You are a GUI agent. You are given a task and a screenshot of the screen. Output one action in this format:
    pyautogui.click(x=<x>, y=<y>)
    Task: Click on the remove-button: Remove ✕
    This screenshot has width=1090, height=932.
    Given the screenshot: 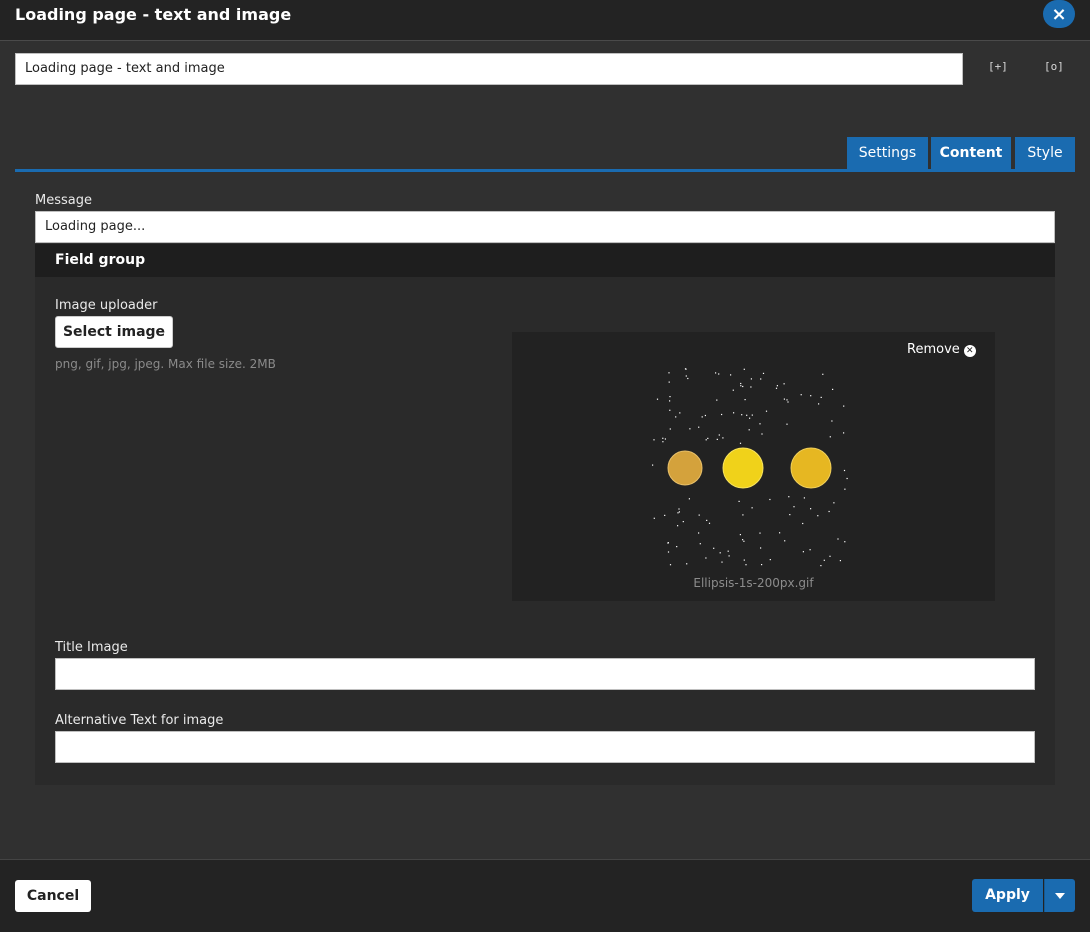 What is the action you would take?
    pyautogui.click(x=941, y=349)
    